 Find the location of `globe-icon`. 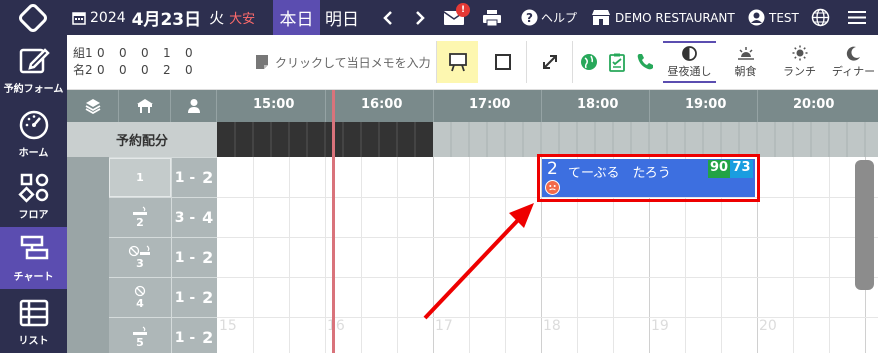

globe-icon is located at coordinates (820, 17).